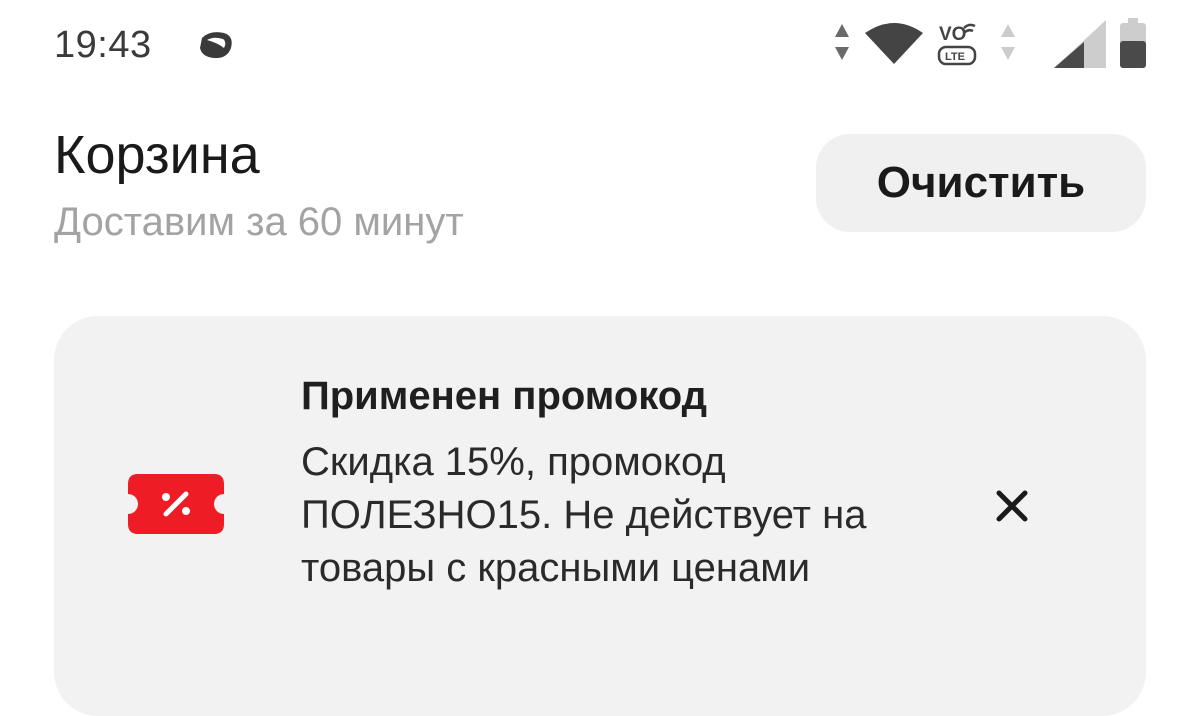 The height and width of the screenshot is (716, 1200). I want to click on remove-promo-button, so click(1012, 506).